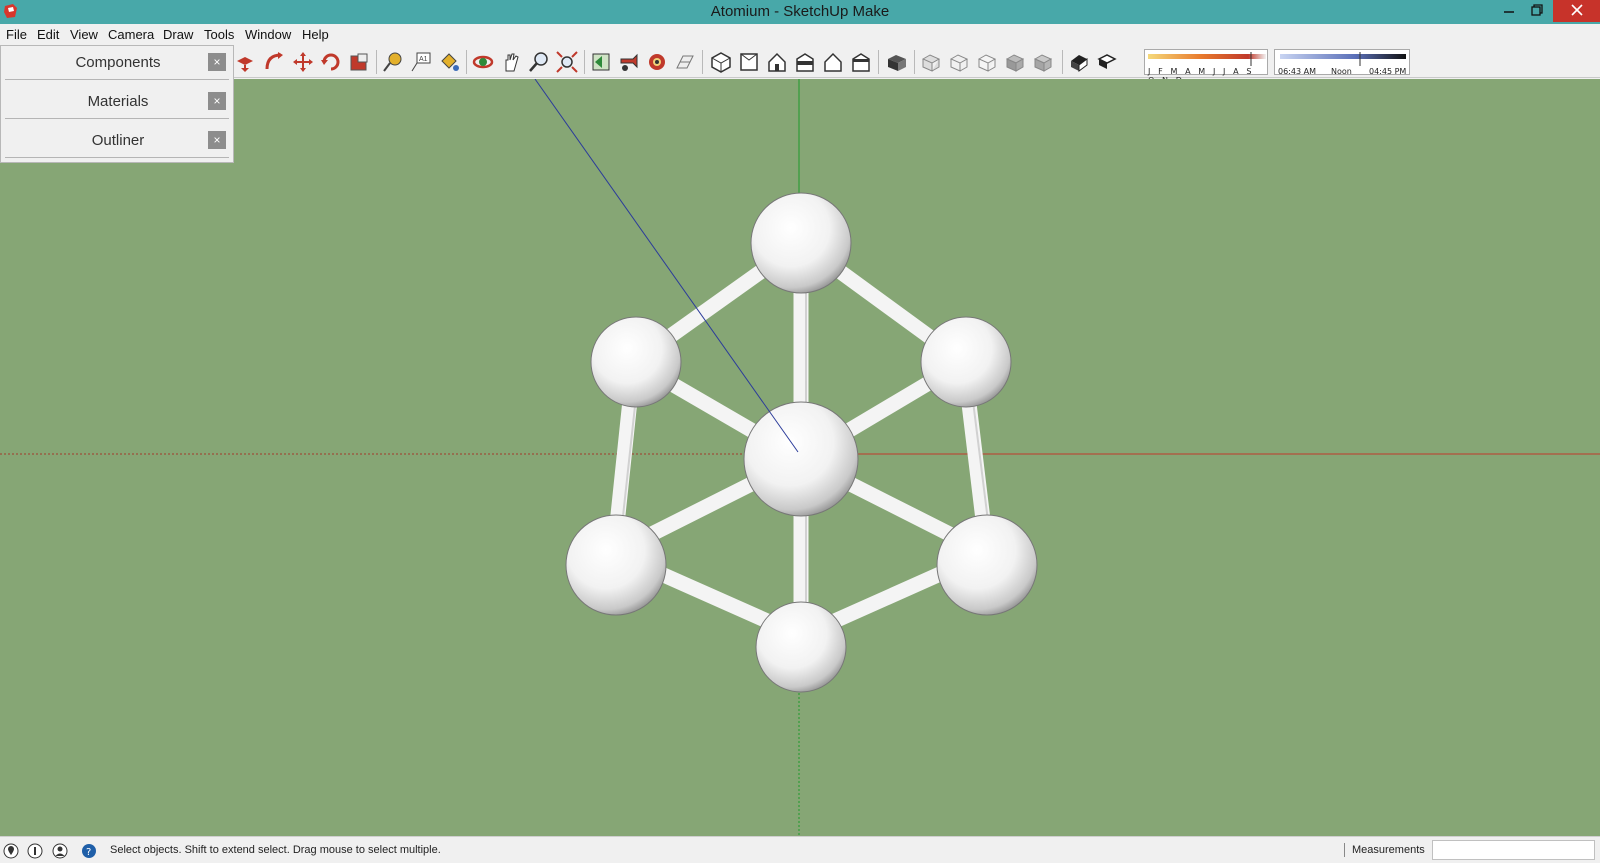 The height and width of the screenshot is (863, 1600). Describe the element at coordinates (629, 62) in the screenshot. I see `position-camera-icon` at that location.